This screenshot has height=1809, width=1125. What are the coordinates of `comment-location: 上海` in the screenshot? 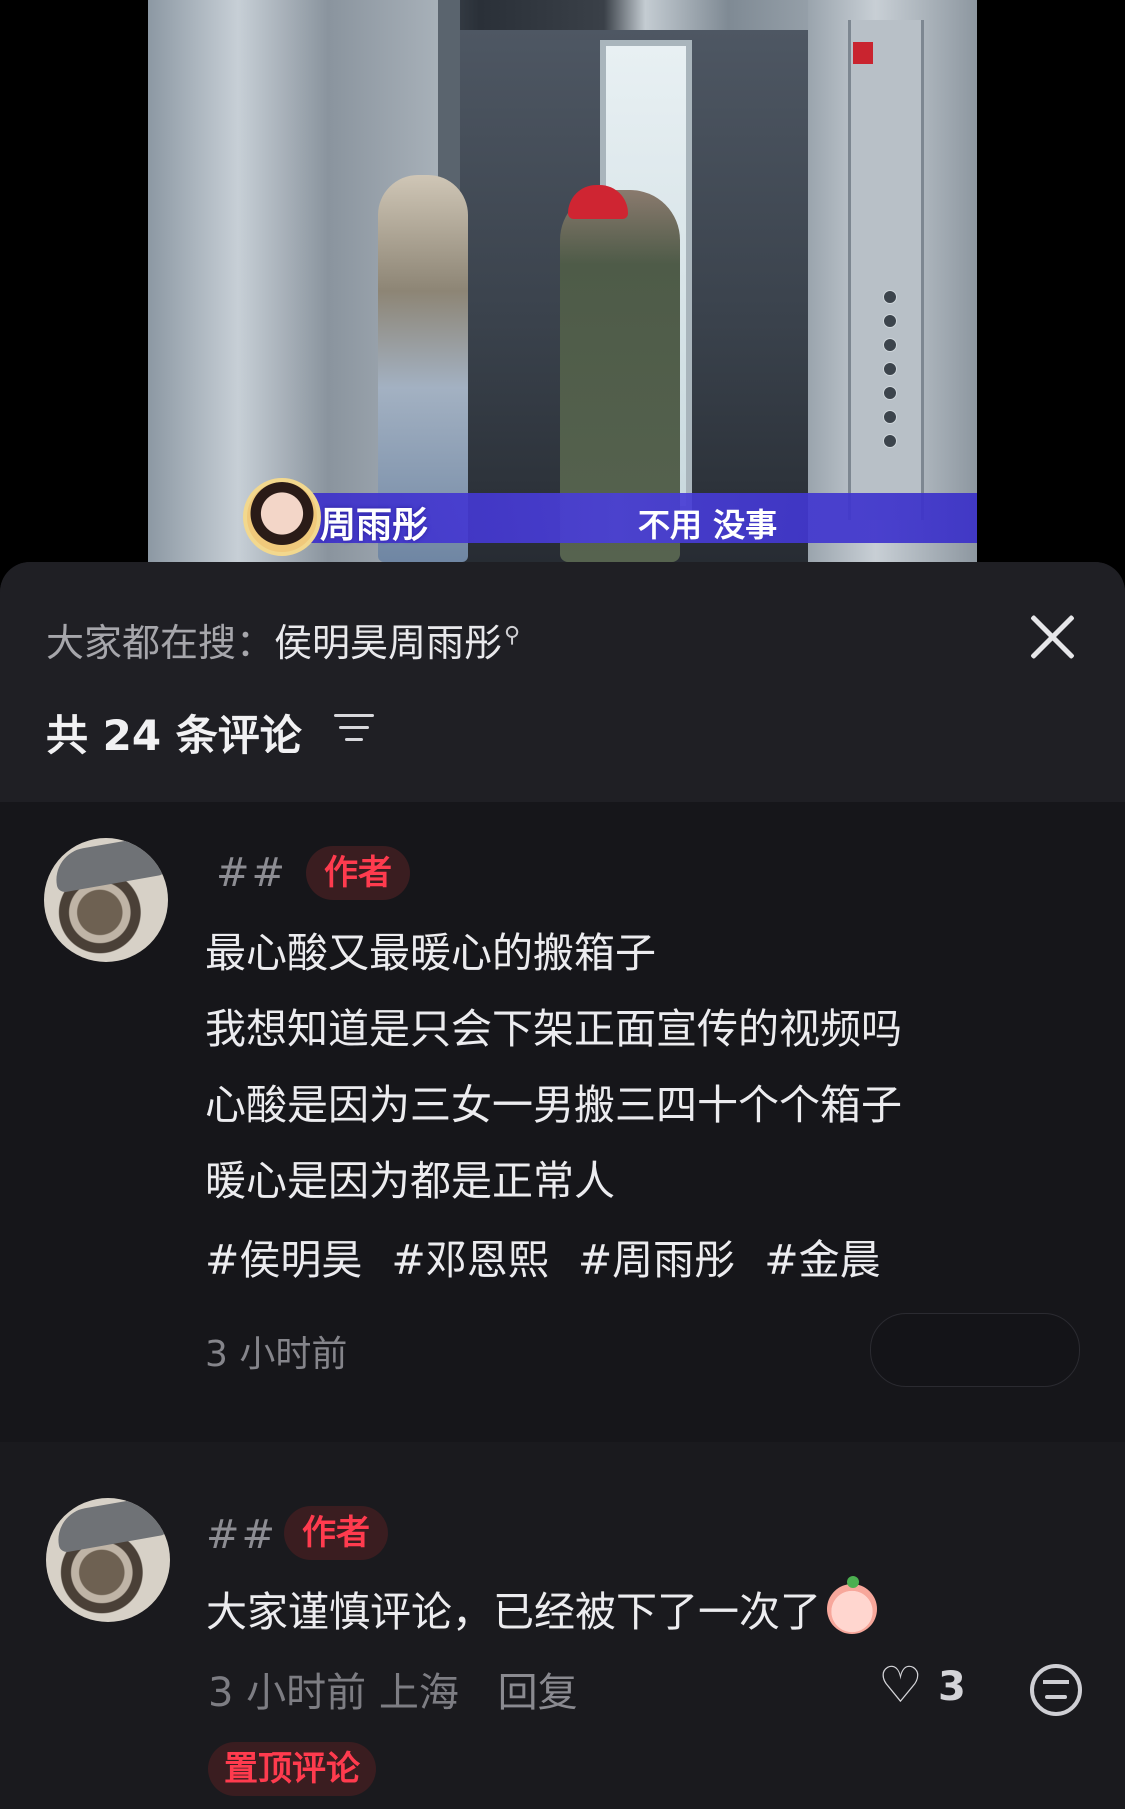 It's located at (418, 1693).